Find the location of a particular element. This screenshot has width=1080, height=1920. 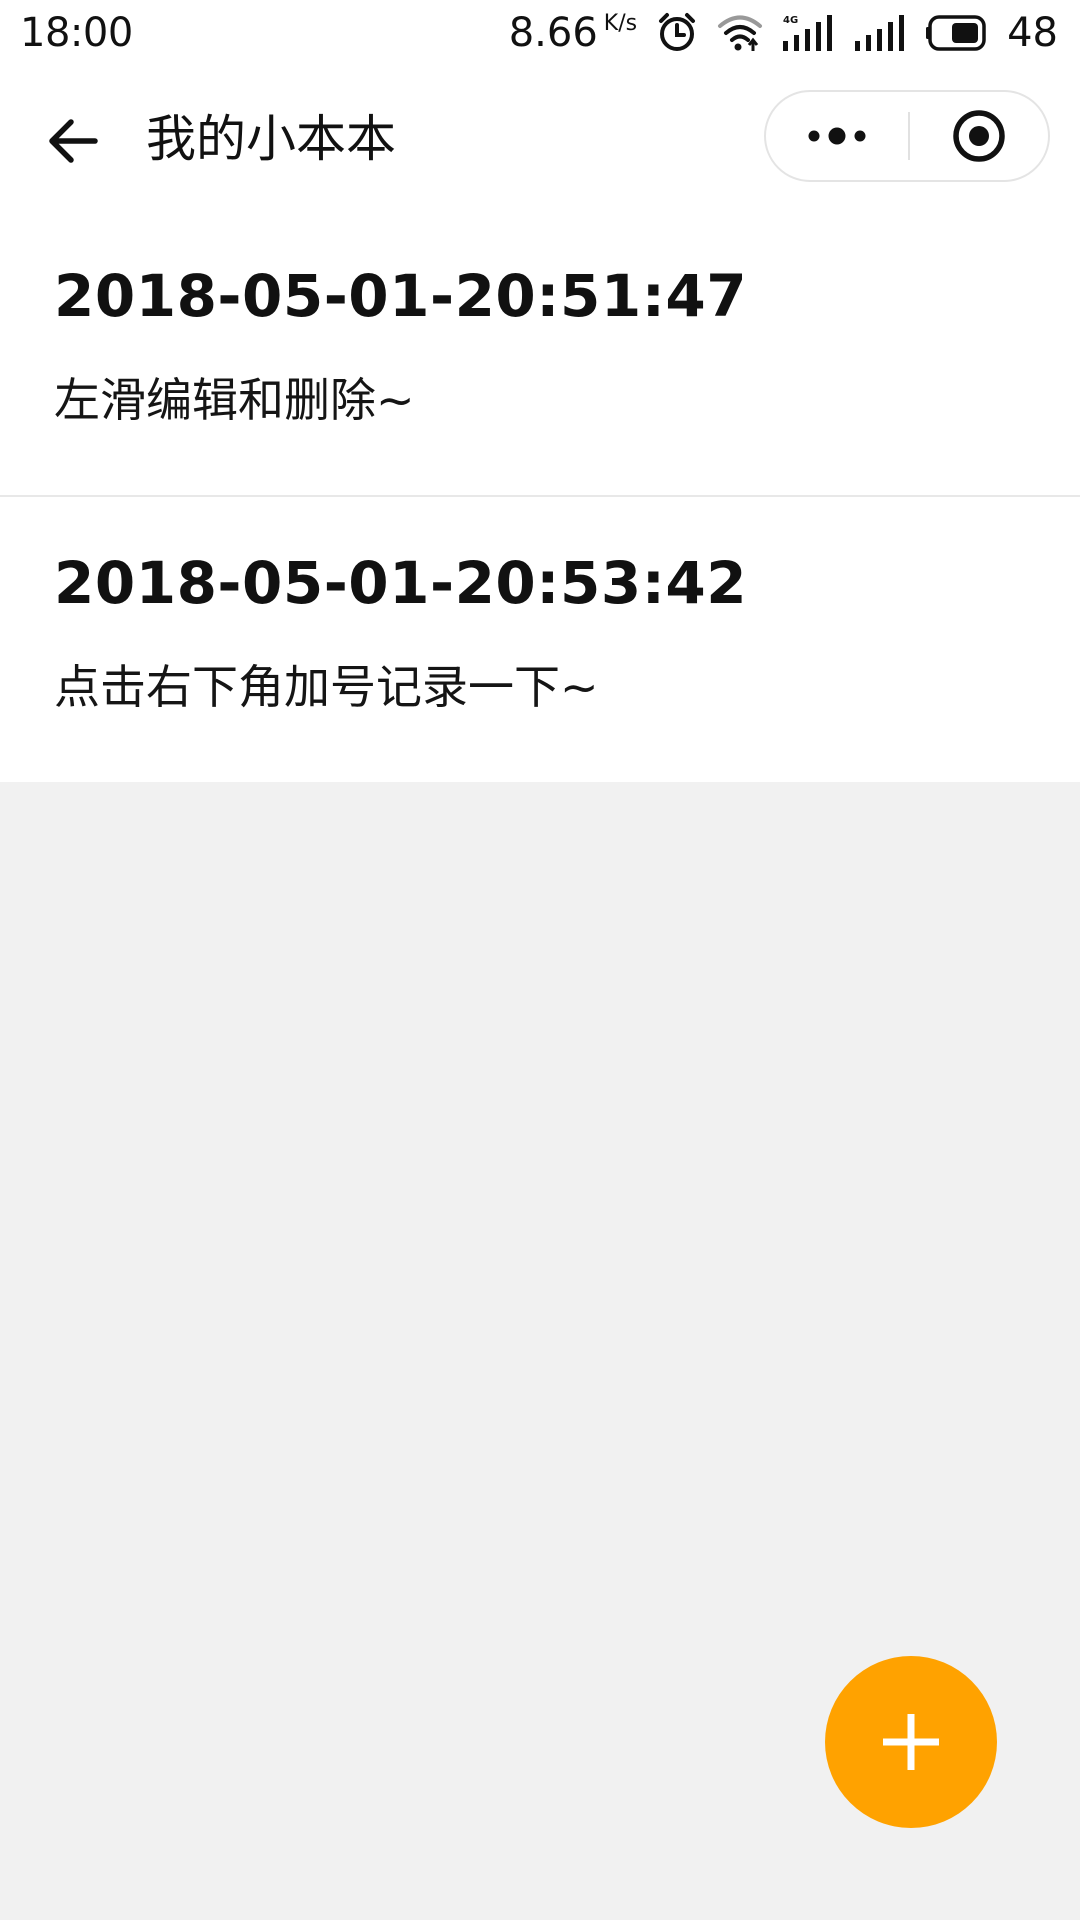

signal-icon is located at coordinates (880, 33).